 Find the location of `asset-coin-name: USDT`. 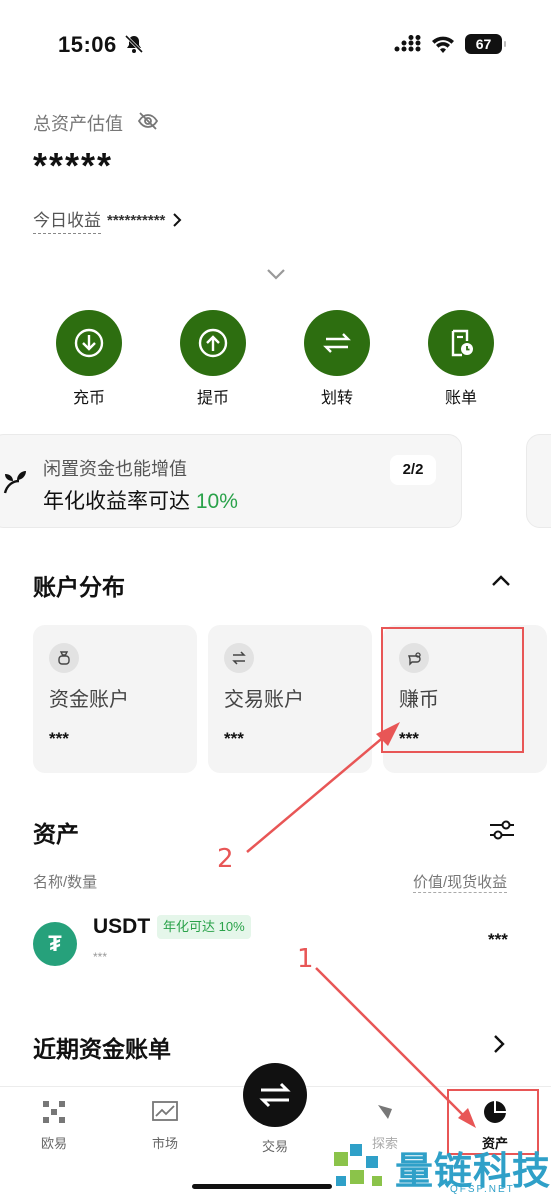

asset-coin-name: USDT is located at coordinates (122, 926).